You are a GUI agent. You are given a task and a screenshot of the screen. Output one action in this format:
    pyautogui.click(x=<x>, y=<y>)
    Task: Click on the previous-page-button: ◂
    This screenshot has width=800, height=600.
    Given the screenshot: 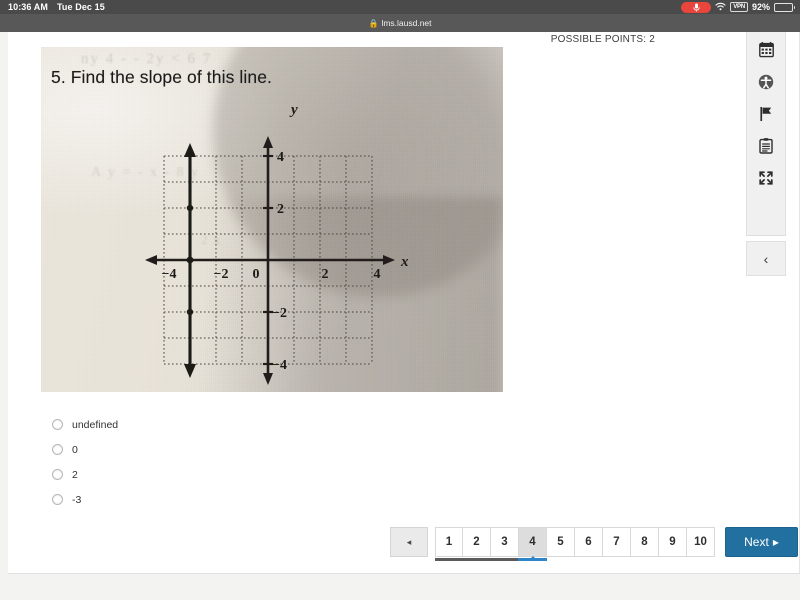 What is the action you would take?
    pyautogui.click(x=409, y=542)
    